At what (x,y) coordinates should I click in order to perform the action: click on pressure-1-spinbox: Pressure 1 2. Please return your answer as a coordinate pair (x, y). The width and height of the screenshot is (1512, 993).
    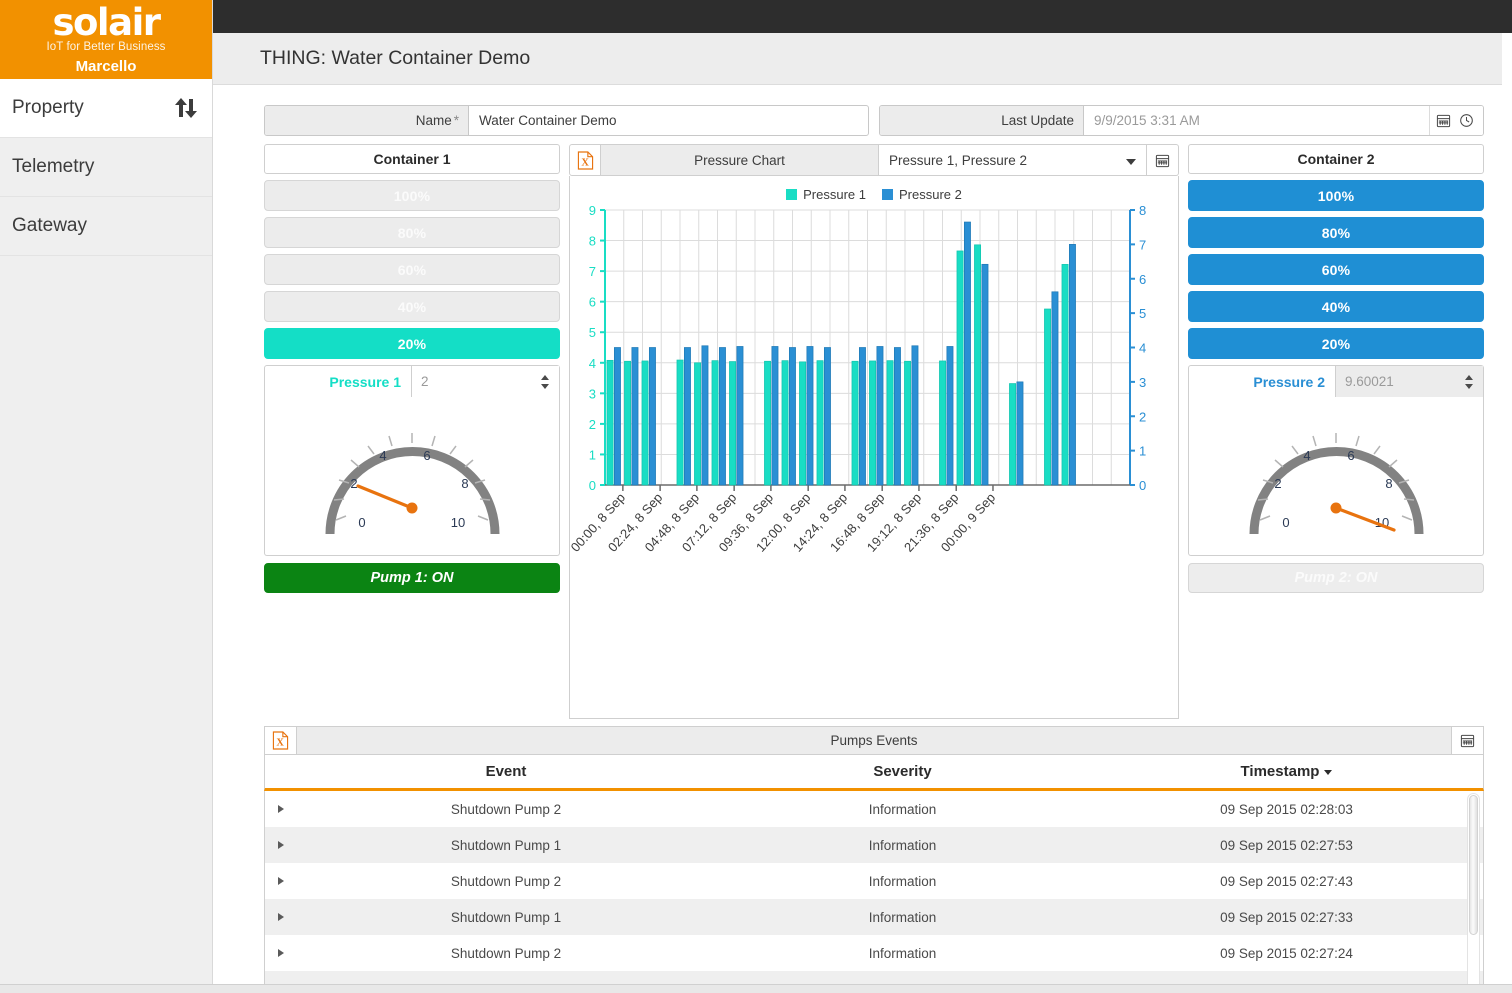
    Looking at the image, I should click on (412, 381).